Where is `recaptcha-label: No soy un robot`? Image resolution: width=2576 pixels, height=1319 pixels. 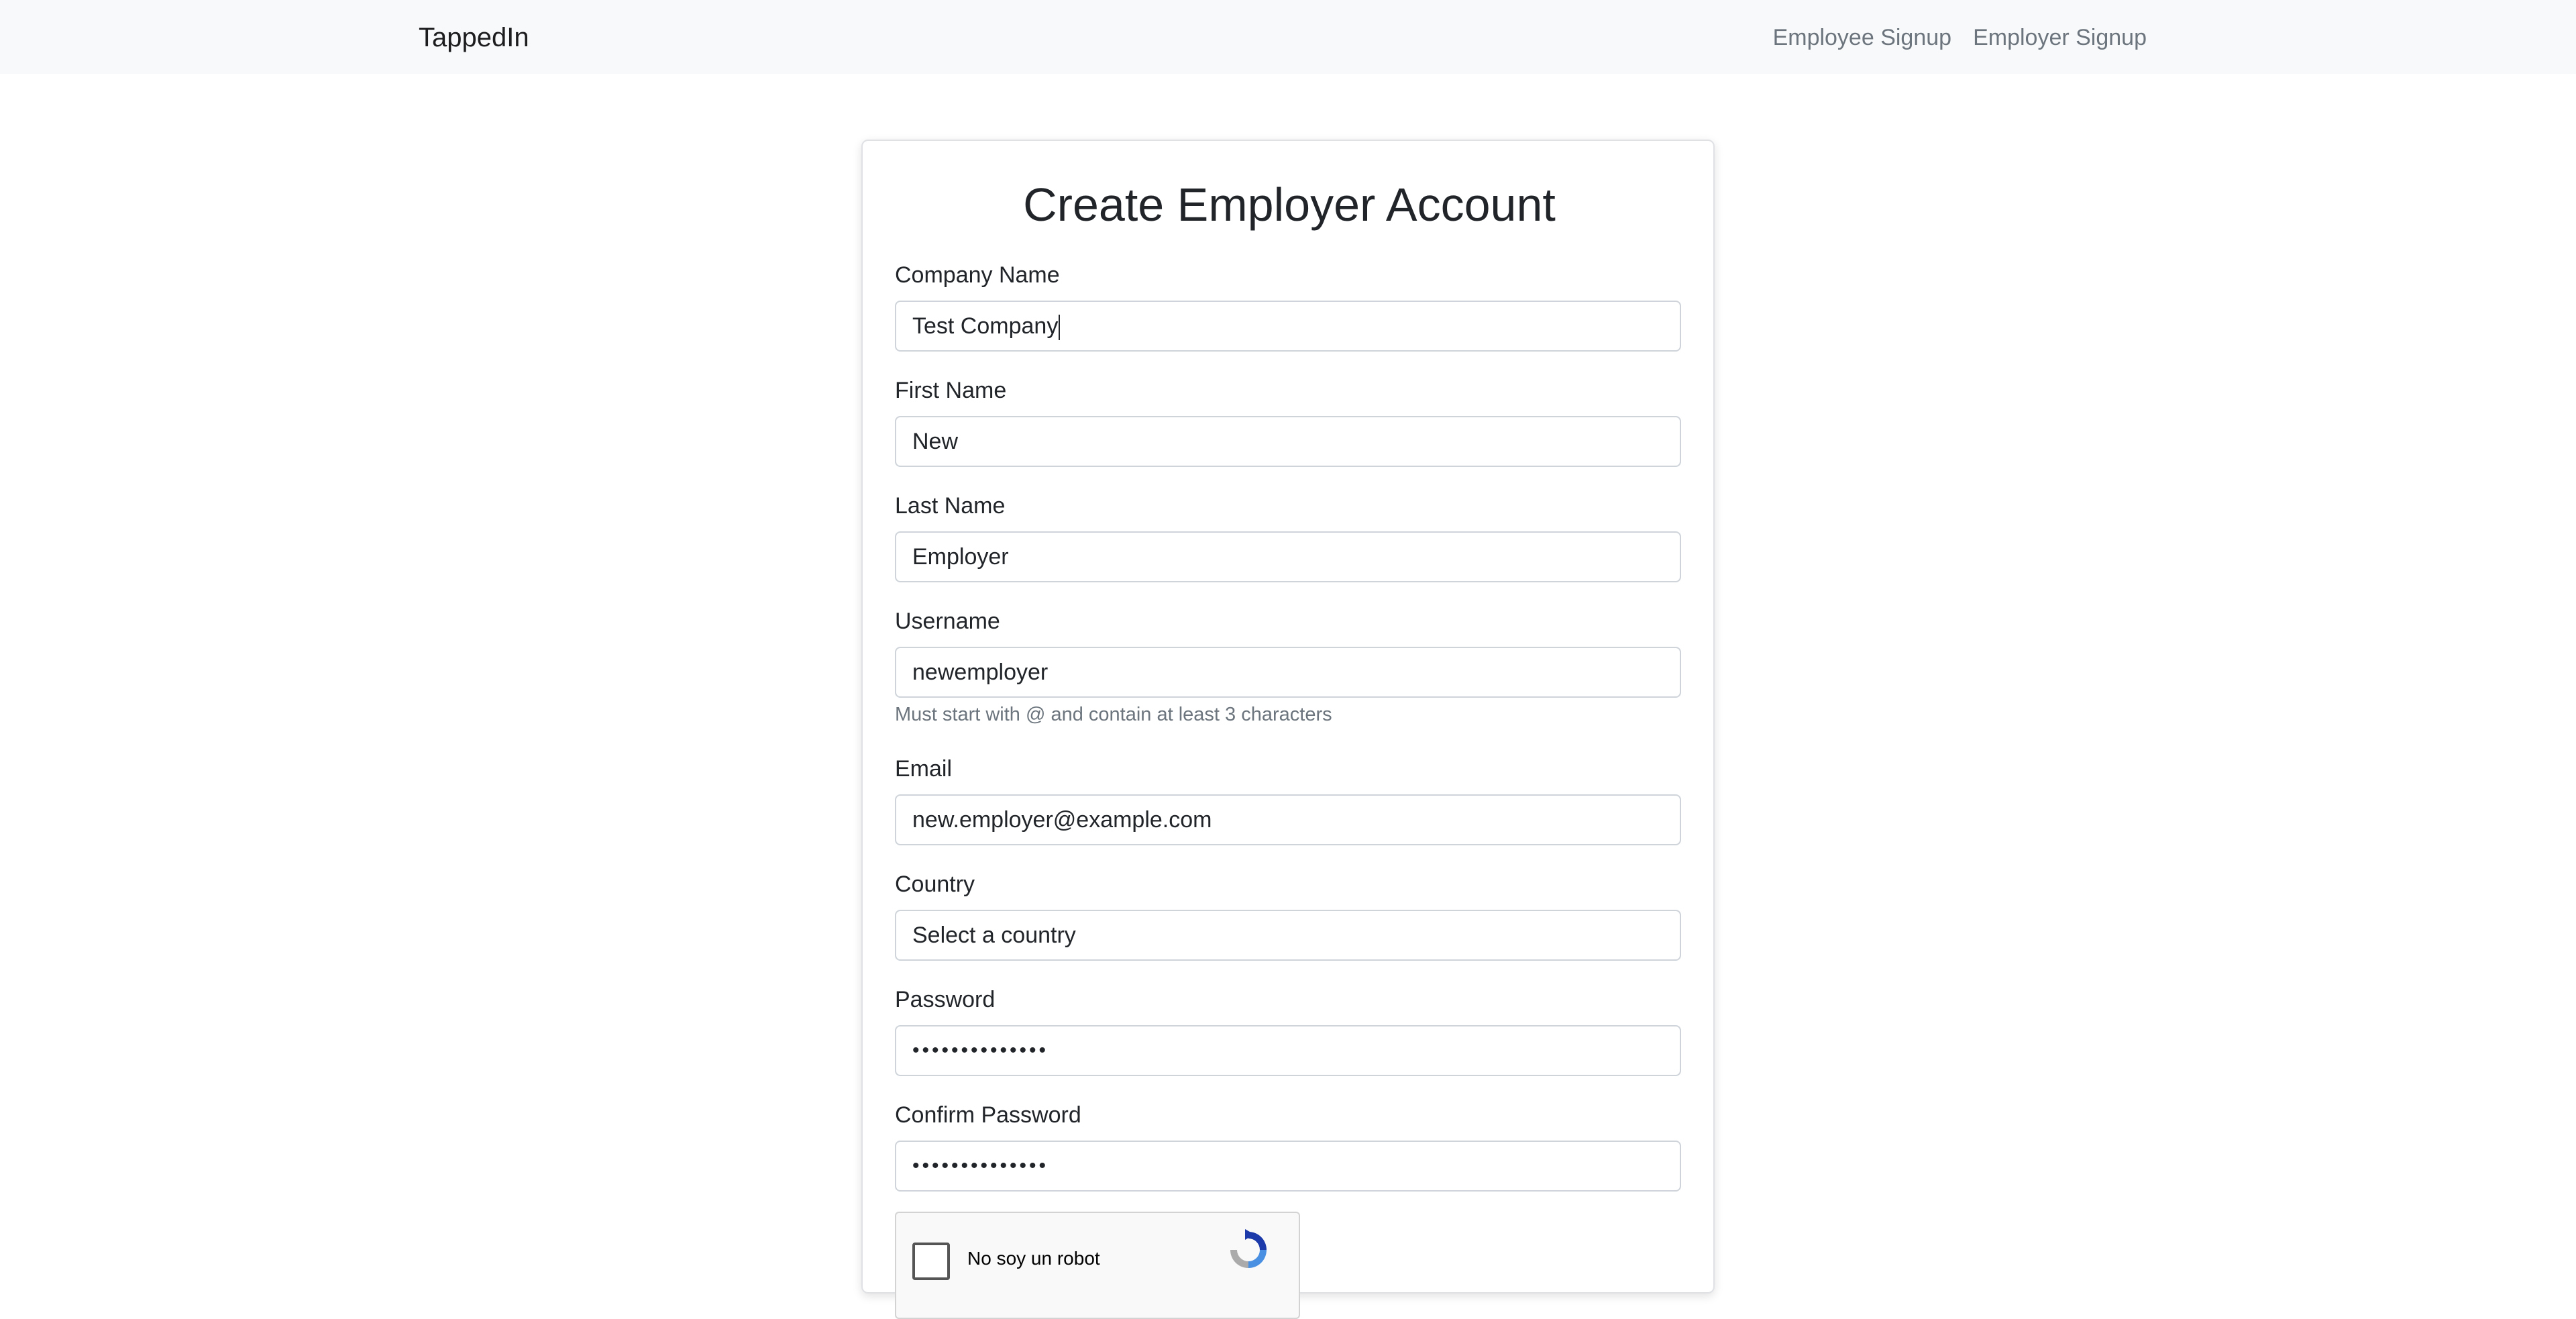 recaptcha-label: No soy un robot is located at coordinates (1033, 1258).